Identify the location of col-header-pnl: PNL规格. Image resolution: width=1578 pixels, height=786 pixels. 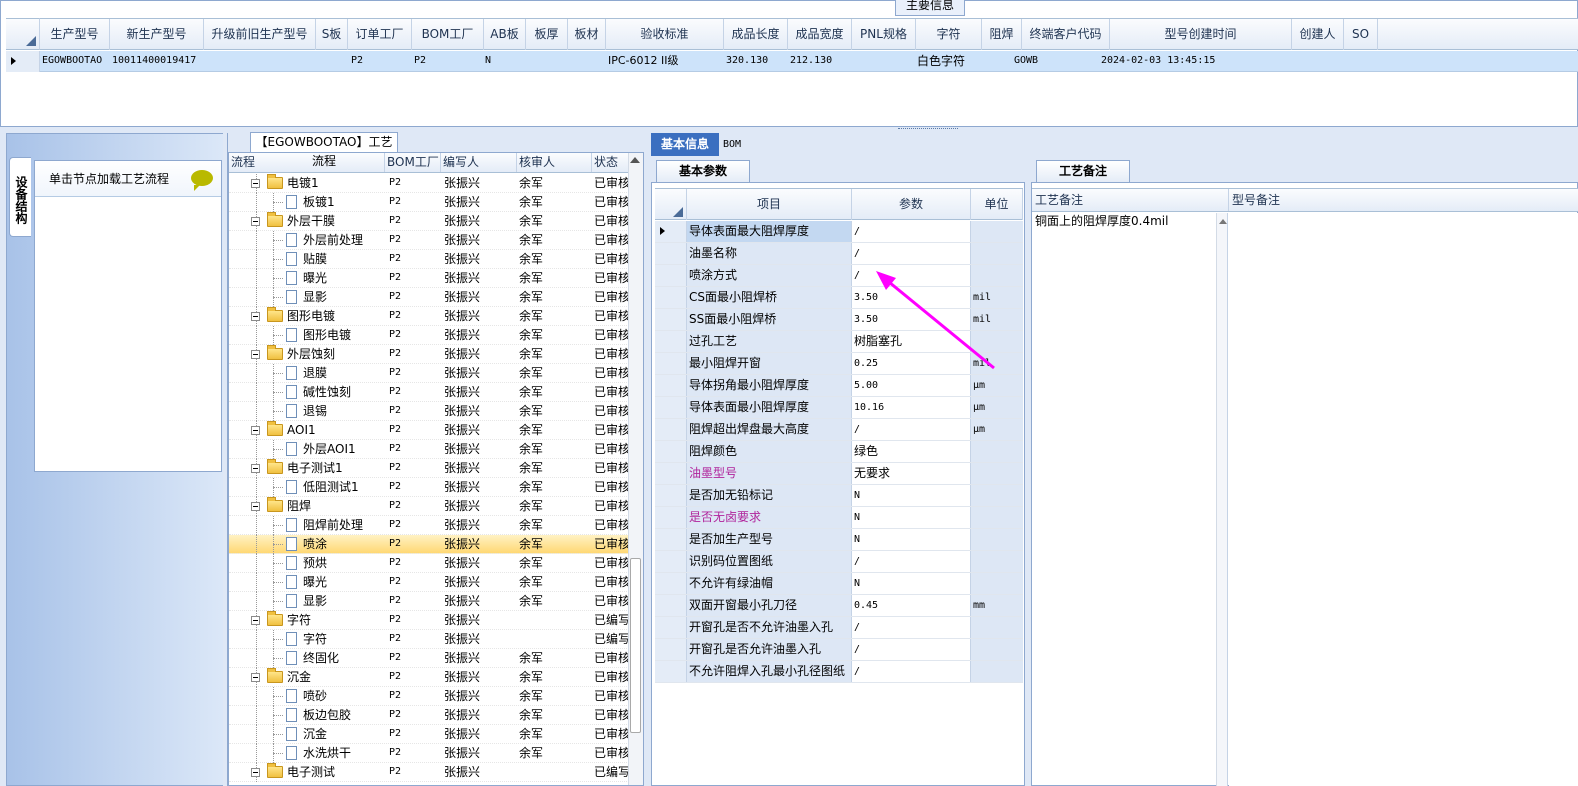
(884, 34).